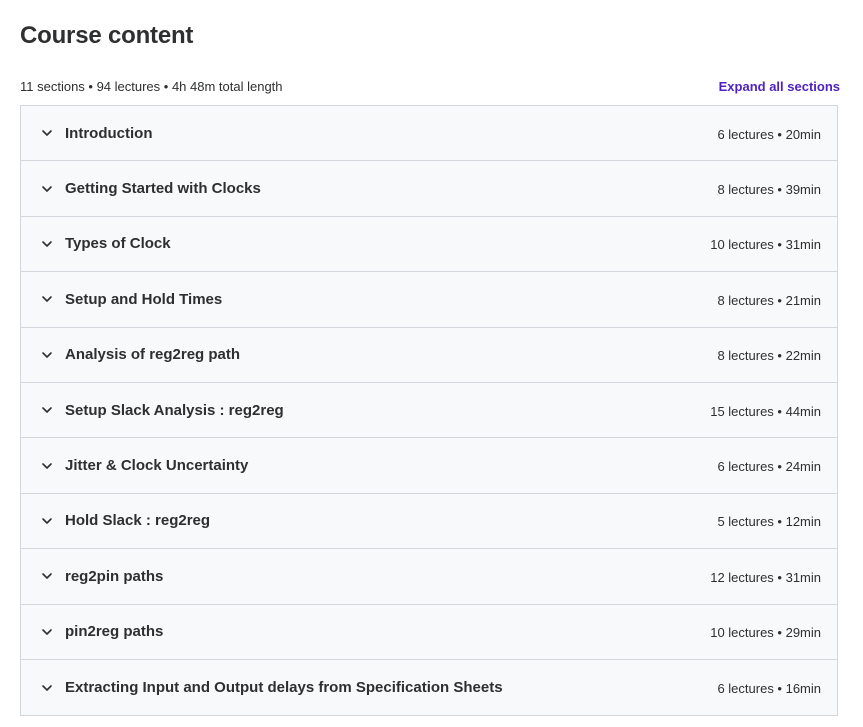  I want to click on section-meta: 6 lectures • 20min, so click(769, 134).